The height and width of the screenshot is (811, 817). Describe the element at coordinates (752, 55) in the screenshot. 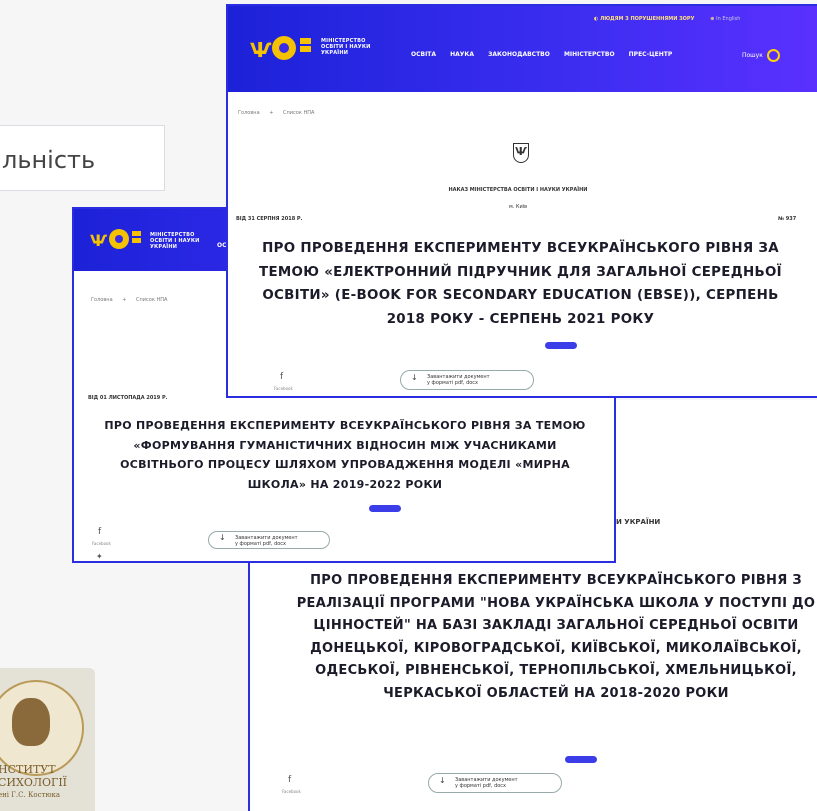

I see `search-label: Пошук` at that location.